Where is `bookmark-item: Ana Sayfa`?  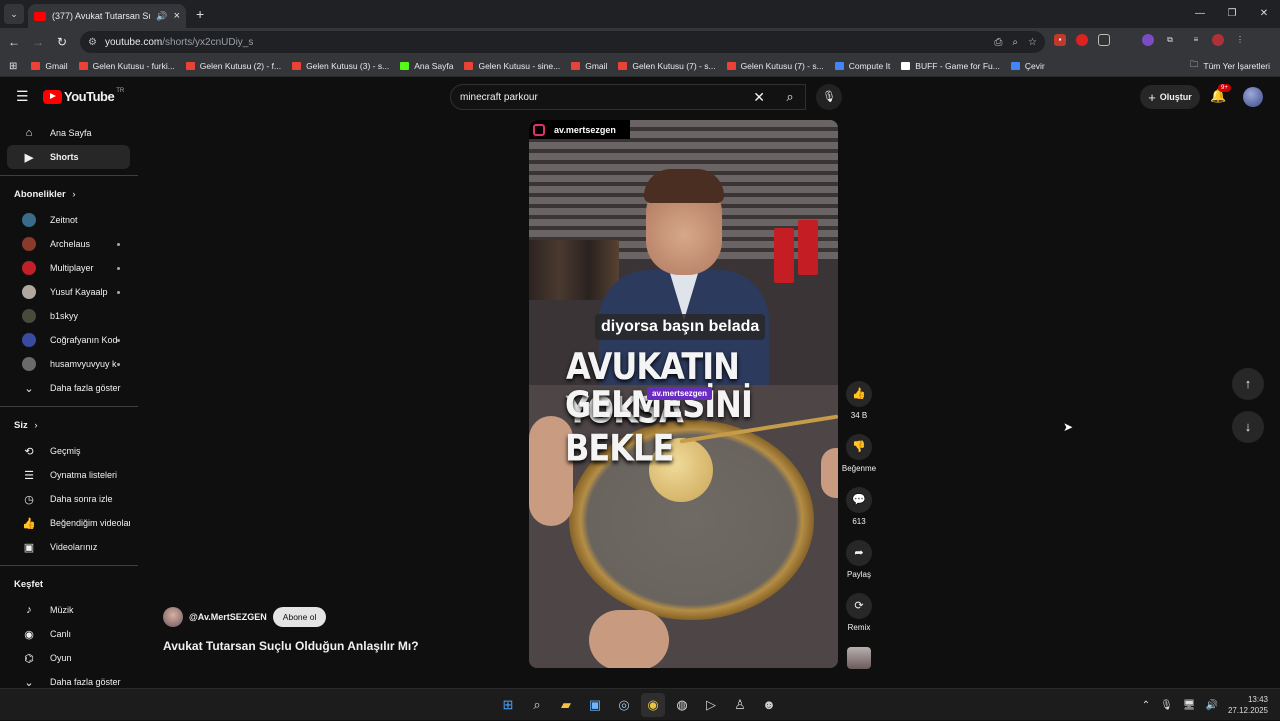 bookmark-item: Ana Sayfa is located at coordinates (426, 66).